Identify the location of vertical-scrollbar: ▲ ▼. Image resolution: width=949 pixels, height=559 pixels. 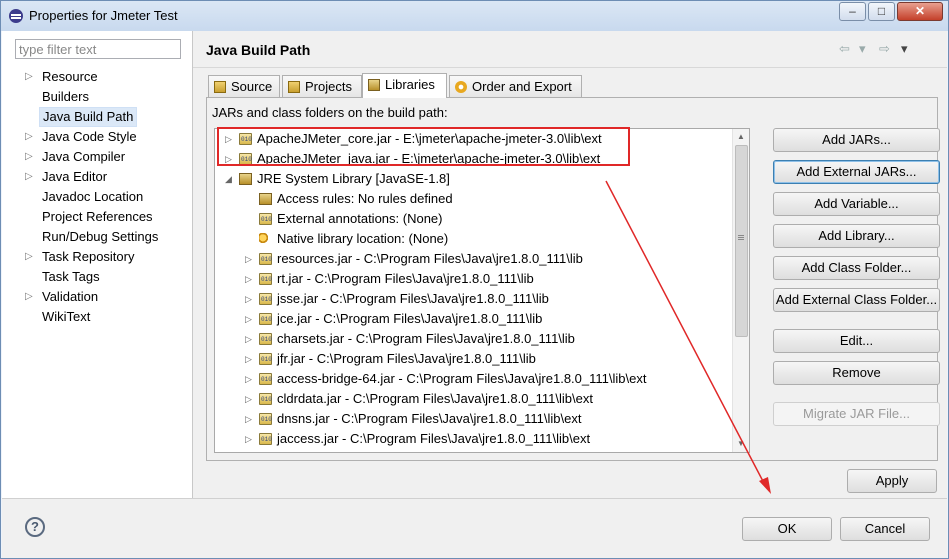
(740, 290).